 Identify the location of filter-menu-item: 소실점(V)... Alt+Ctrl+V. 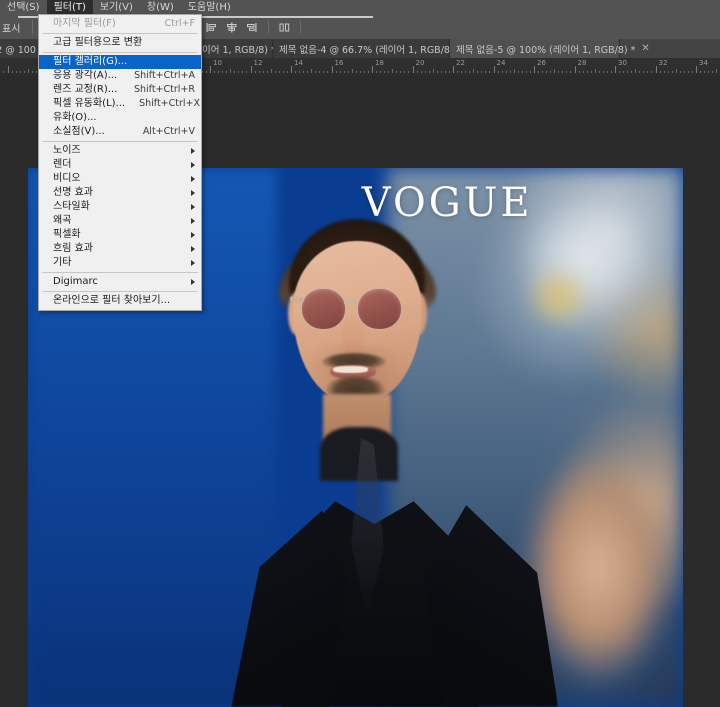
(120, 132).